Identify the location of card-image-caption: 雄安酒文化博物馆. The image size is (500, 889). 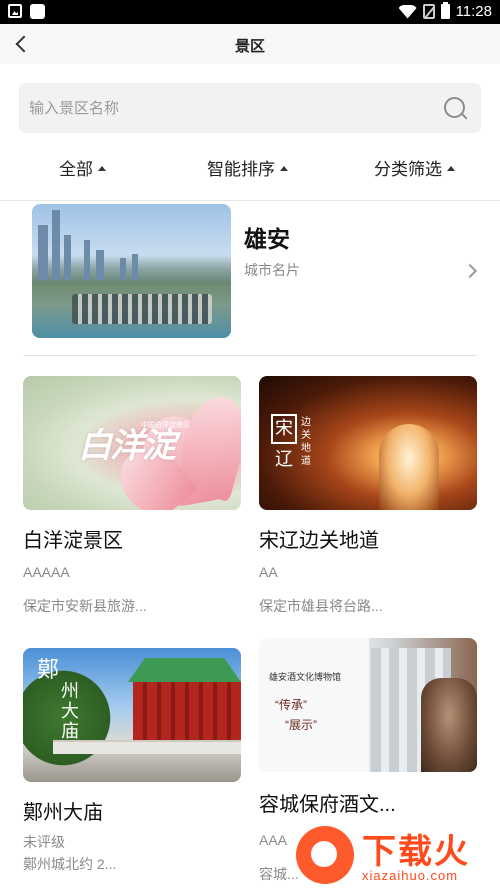
(305, 677).